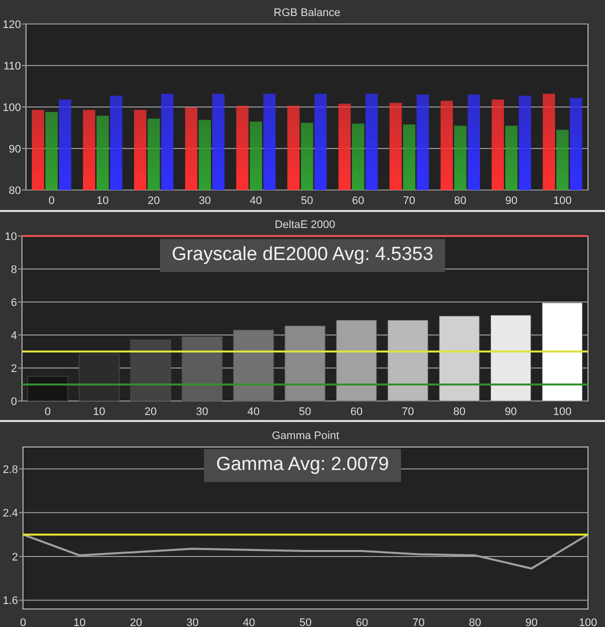 This screenshot has height=627, width=605. Describe the element at coordinates (10, 470) in the screenshot. I see `tick-label: 2.8` at that location.